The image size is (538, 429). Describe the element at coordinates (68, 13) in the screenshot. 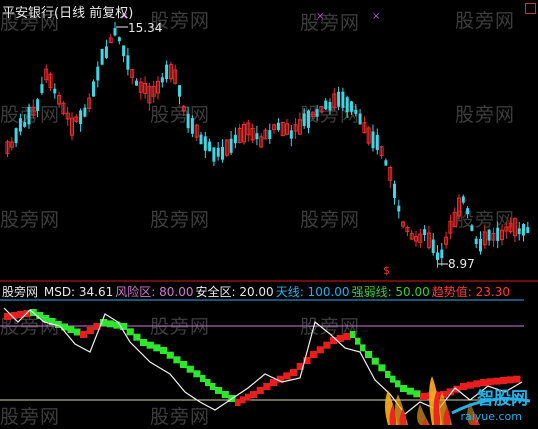

I see `chart-title: 平安银行(日线 前复权)` at that location.